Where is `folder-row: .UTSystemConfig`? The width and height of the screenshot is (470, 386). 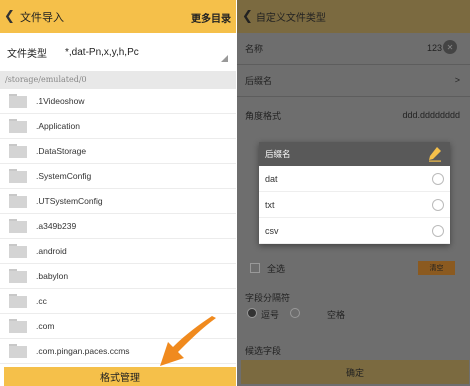 folder-row: .UTSystemConfig is located at coordinates (118, 201).